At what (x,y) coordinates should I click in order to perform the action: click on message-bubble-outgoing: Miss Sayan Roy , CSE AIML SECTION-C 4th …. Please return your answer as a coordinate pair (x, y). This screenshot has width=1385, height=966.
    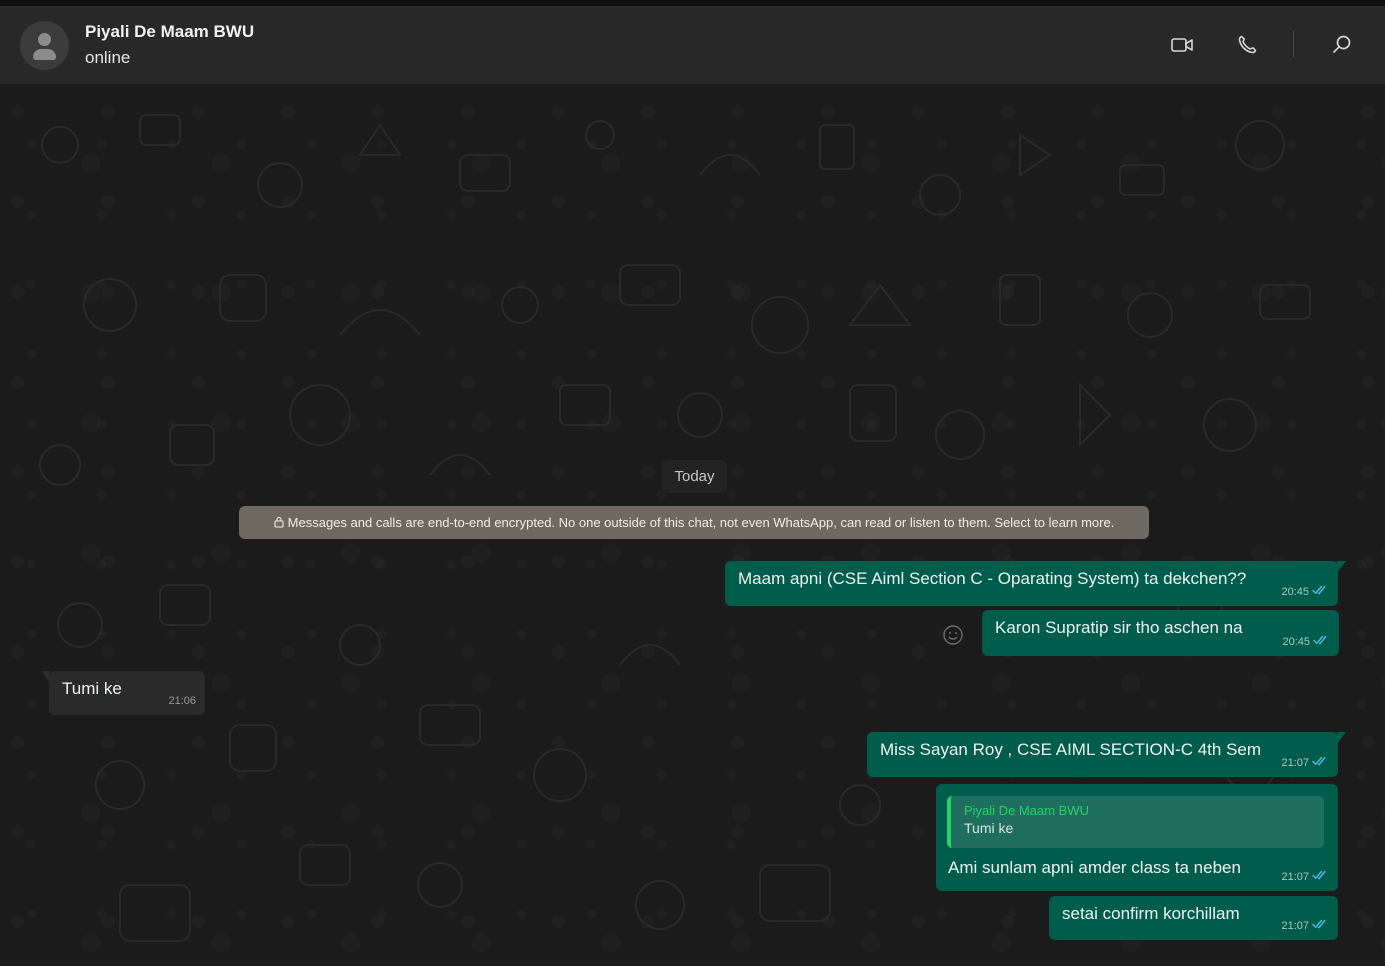
    Looking at the image, I should click on (1106, 754).